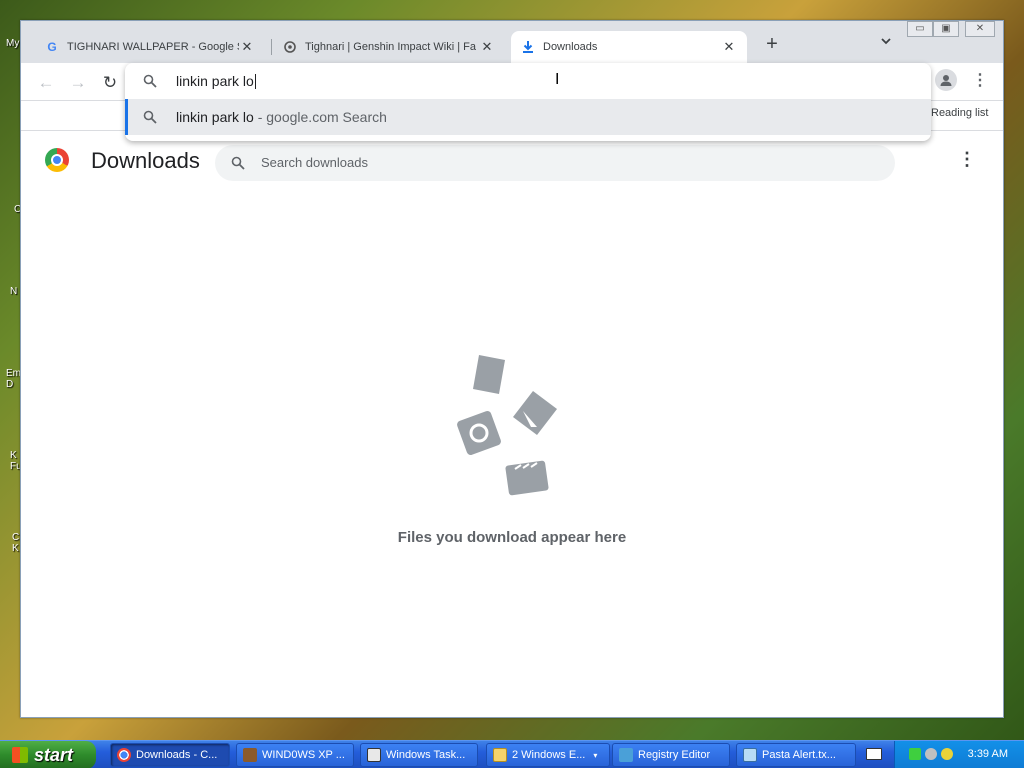 This screenshot has width=1024, height=768. I want to click on forward-icon: →, so click(78, 83).